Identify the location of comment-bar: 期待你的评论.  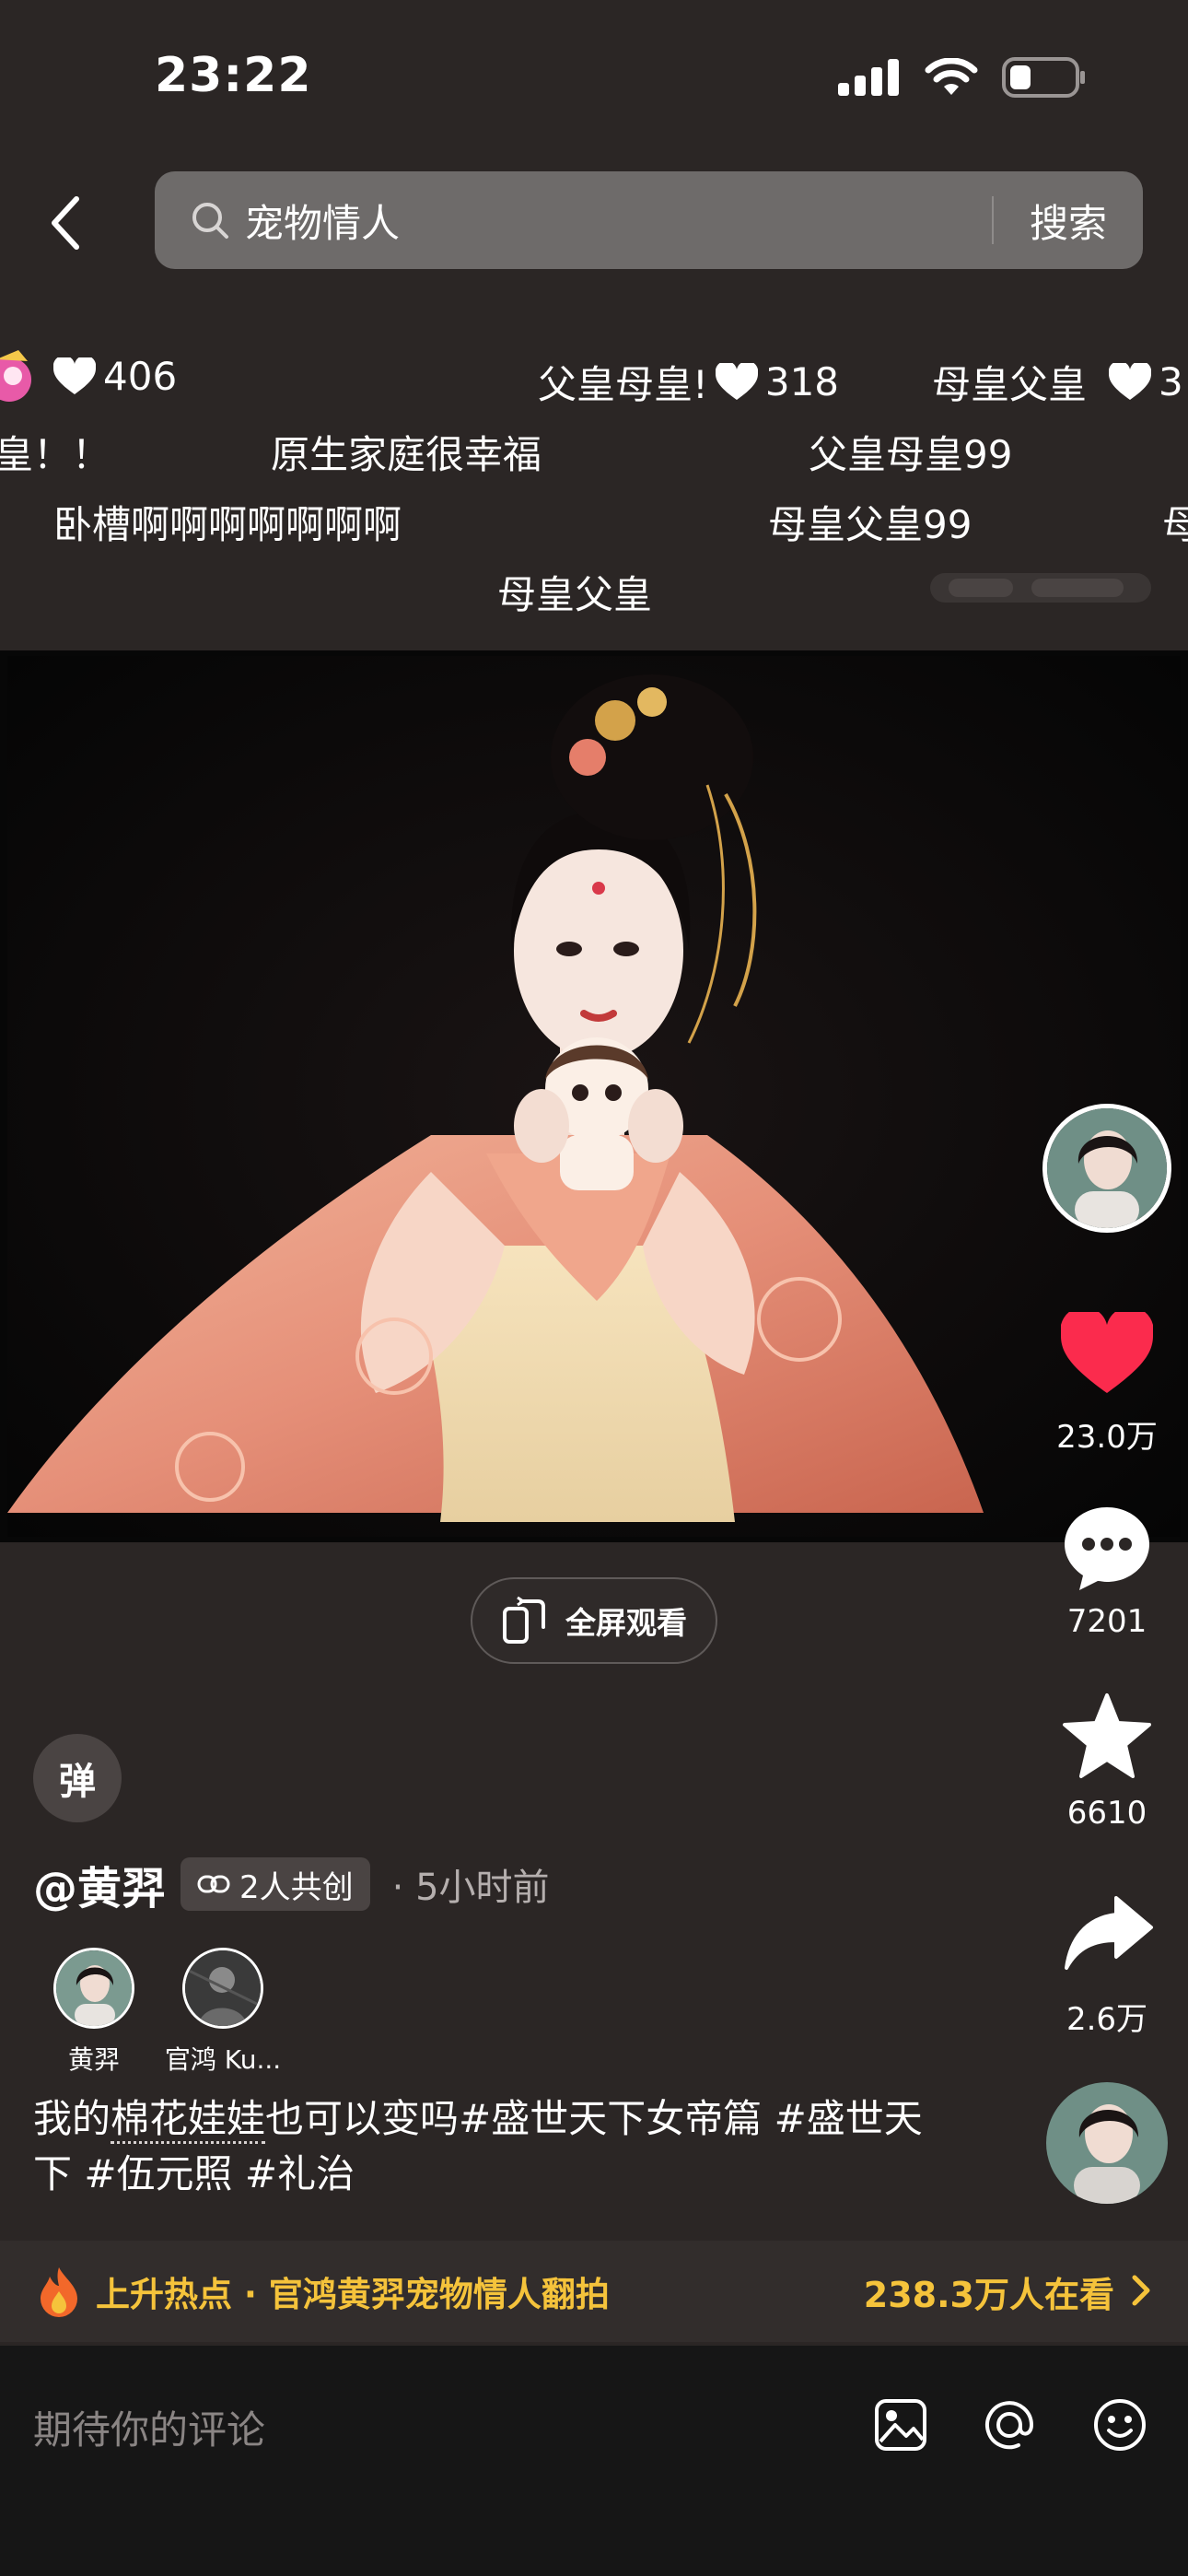
(594, 2461).